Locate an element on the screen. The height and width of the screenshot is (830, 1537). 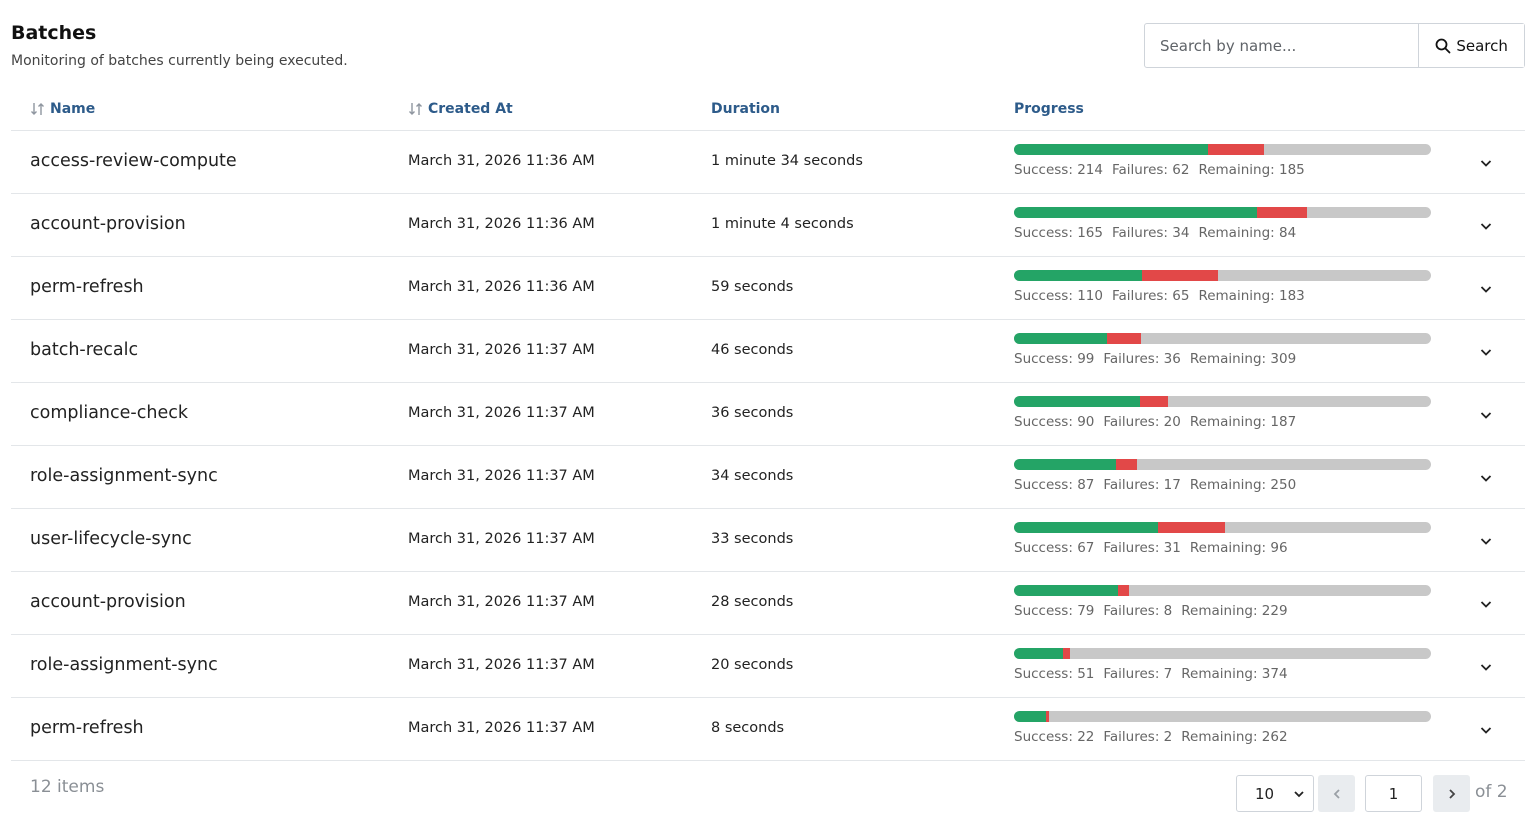
previous-page-button is located at coordinates (1336, 793).